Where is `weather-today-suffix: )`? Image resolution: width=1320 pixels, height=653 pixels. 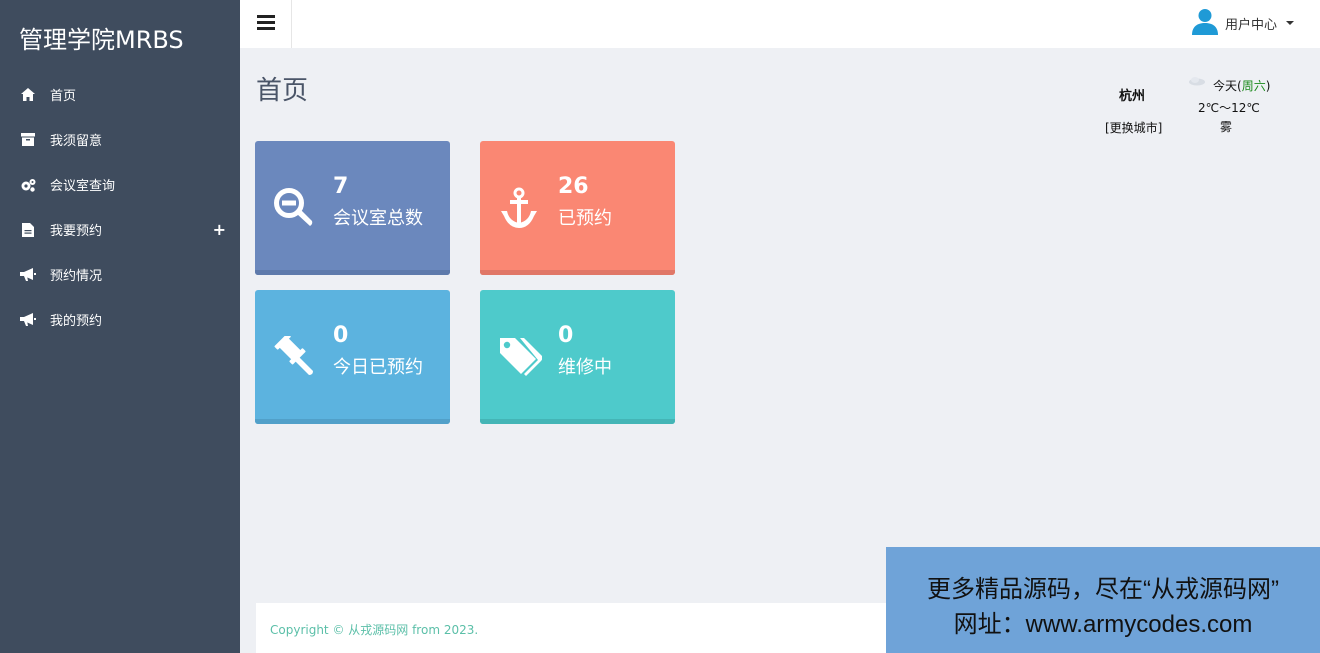
weather-today-suffix: ) is located at coordinates (1268, 86).